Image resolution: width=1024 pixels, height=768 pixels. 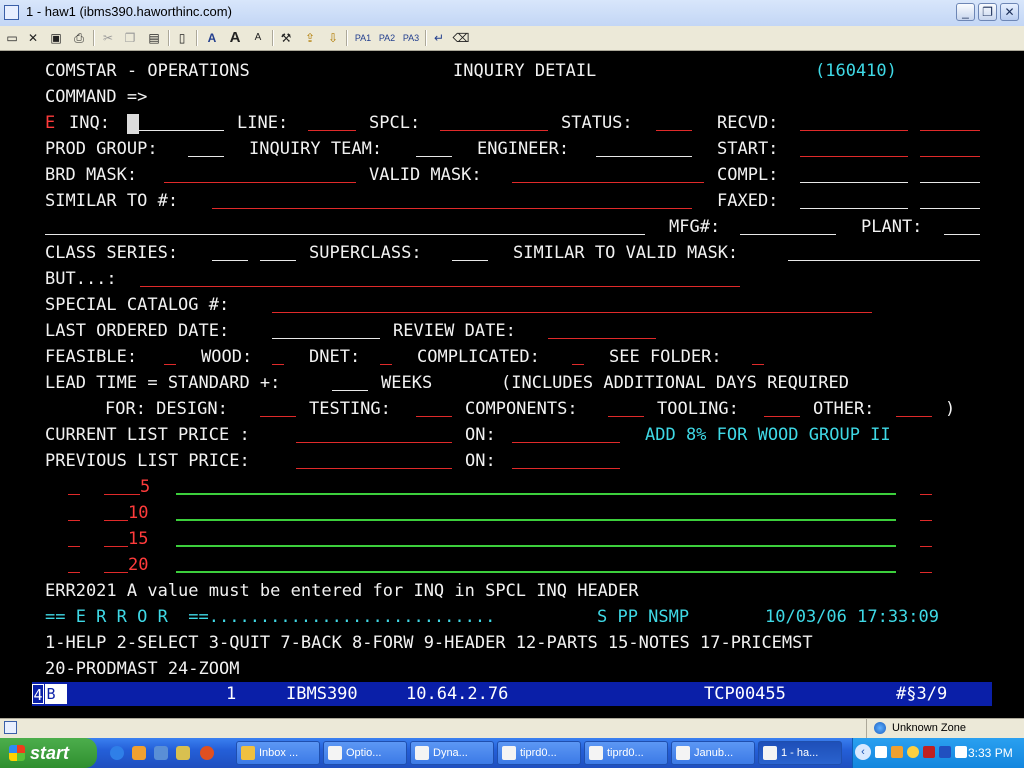 What do you see at coordinates (387, 38) in the screenshot?
I see `pa2-button: PA2` at bounding box center [387, 38].